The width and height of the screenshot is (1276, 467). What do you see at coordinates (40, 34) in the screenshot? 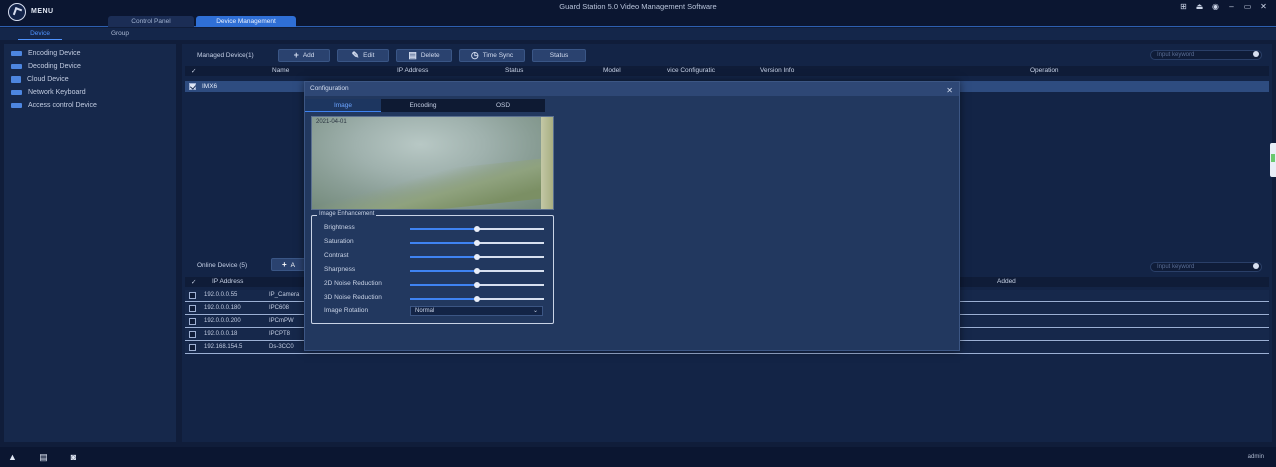
I see `tab-device: Device` at bounding box center [40, 34].